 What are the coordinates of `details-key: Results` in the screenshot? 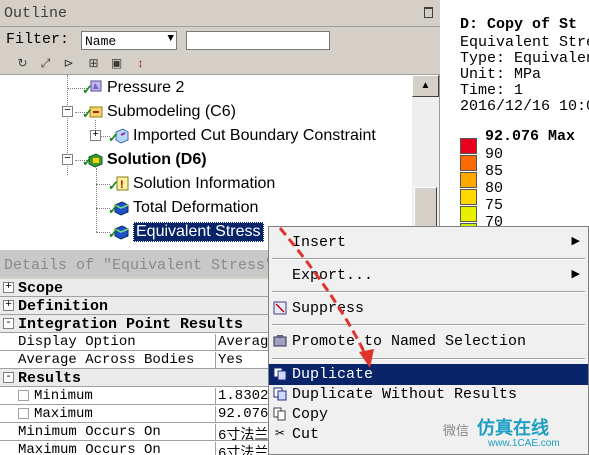 It's located at (50, 378).